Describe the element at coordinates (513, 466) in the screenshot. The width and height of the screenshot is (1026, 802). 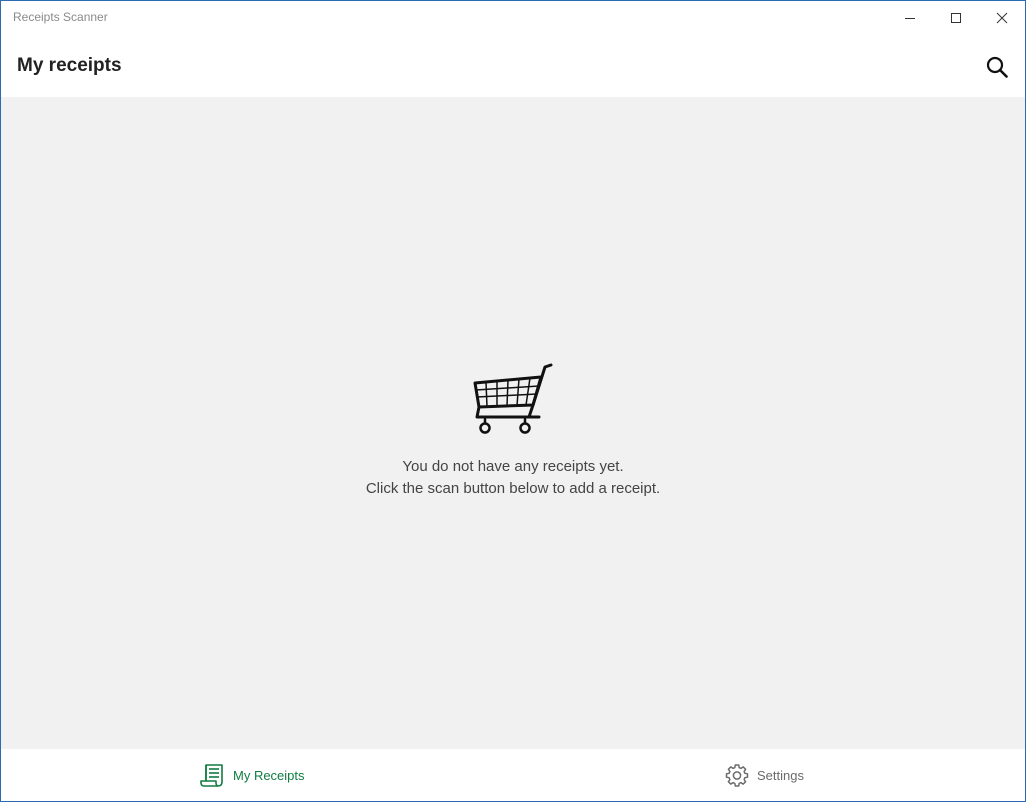
I see `empty-message-line-1: You do not have any receipts yet.` at that location.